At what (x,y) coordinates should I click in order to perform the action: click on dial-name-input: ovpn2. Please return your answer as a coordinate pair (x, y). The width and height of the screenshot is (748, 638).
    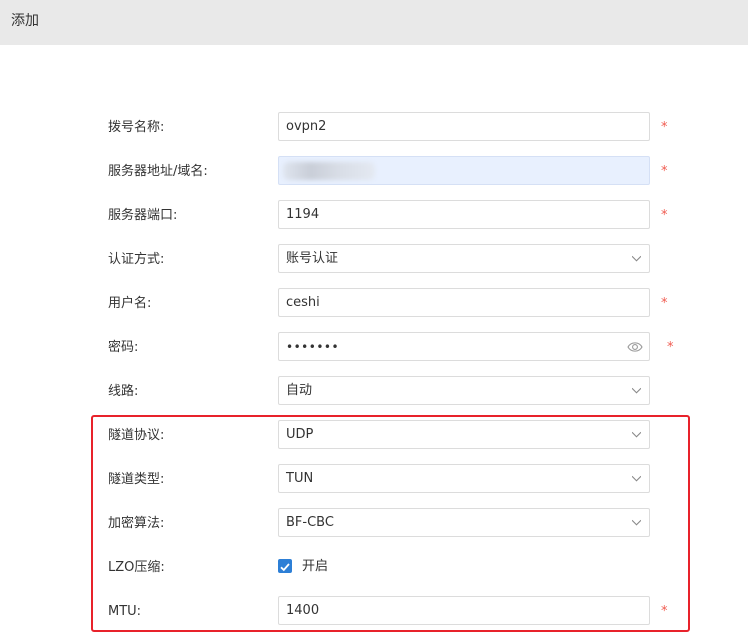
    Looking at the image, I should click on (464, 126).